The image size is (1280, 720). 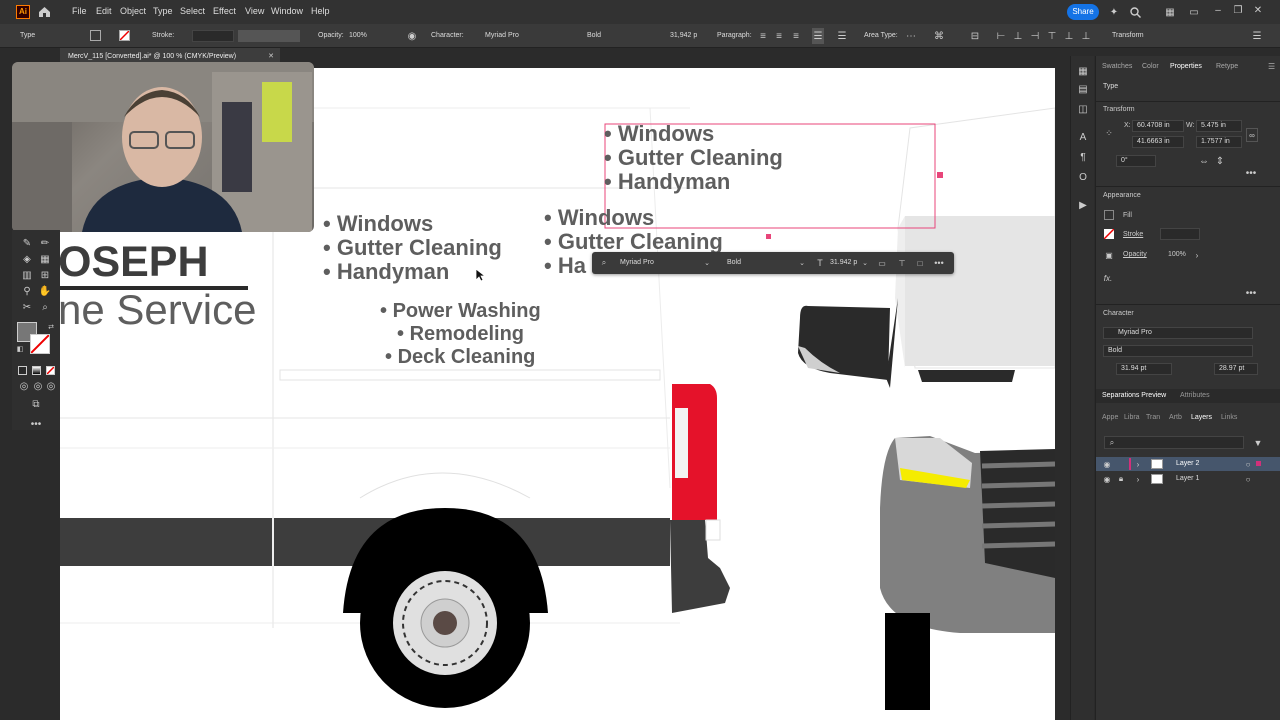 What do you see at coordinates (763, 36) in the screenshot?
I see `align-left-icon: ≡` at bounding box center [763, 36].